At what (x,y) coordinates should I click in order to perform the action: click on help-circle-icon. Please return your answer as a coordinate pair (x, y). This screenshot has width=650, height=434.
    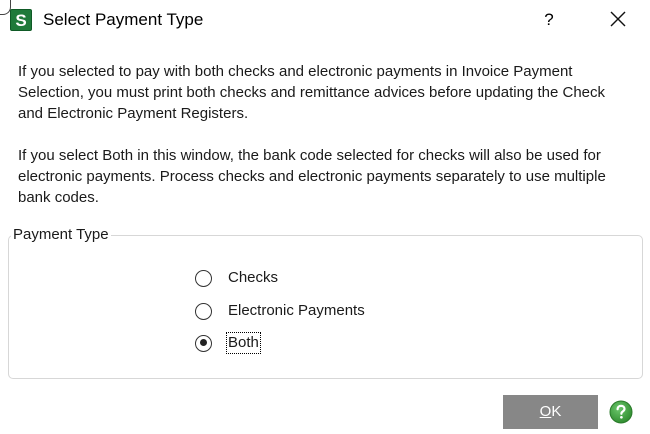
    Looking at the image, I should click on (621, 412).